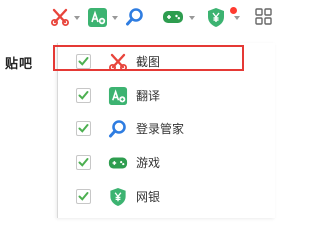  What do you see at coordinates (166, 197) in the screenshot?
I see `menu-item-online-banking: 网银` at bounding box center [166, 197].